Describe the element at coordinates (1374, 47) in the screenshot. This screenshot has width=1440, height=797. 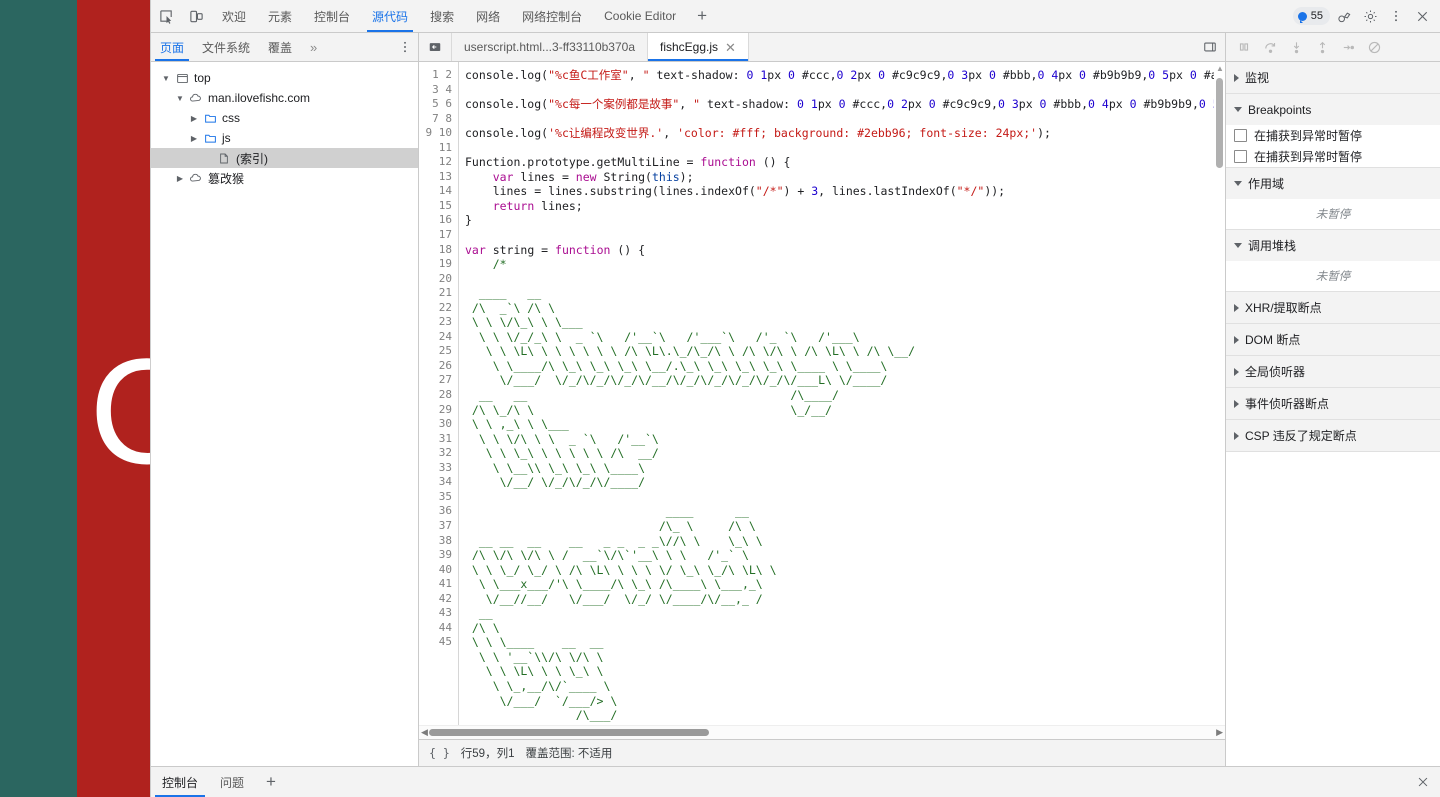
I see `deactivate-breakpoints-icon` at that location.